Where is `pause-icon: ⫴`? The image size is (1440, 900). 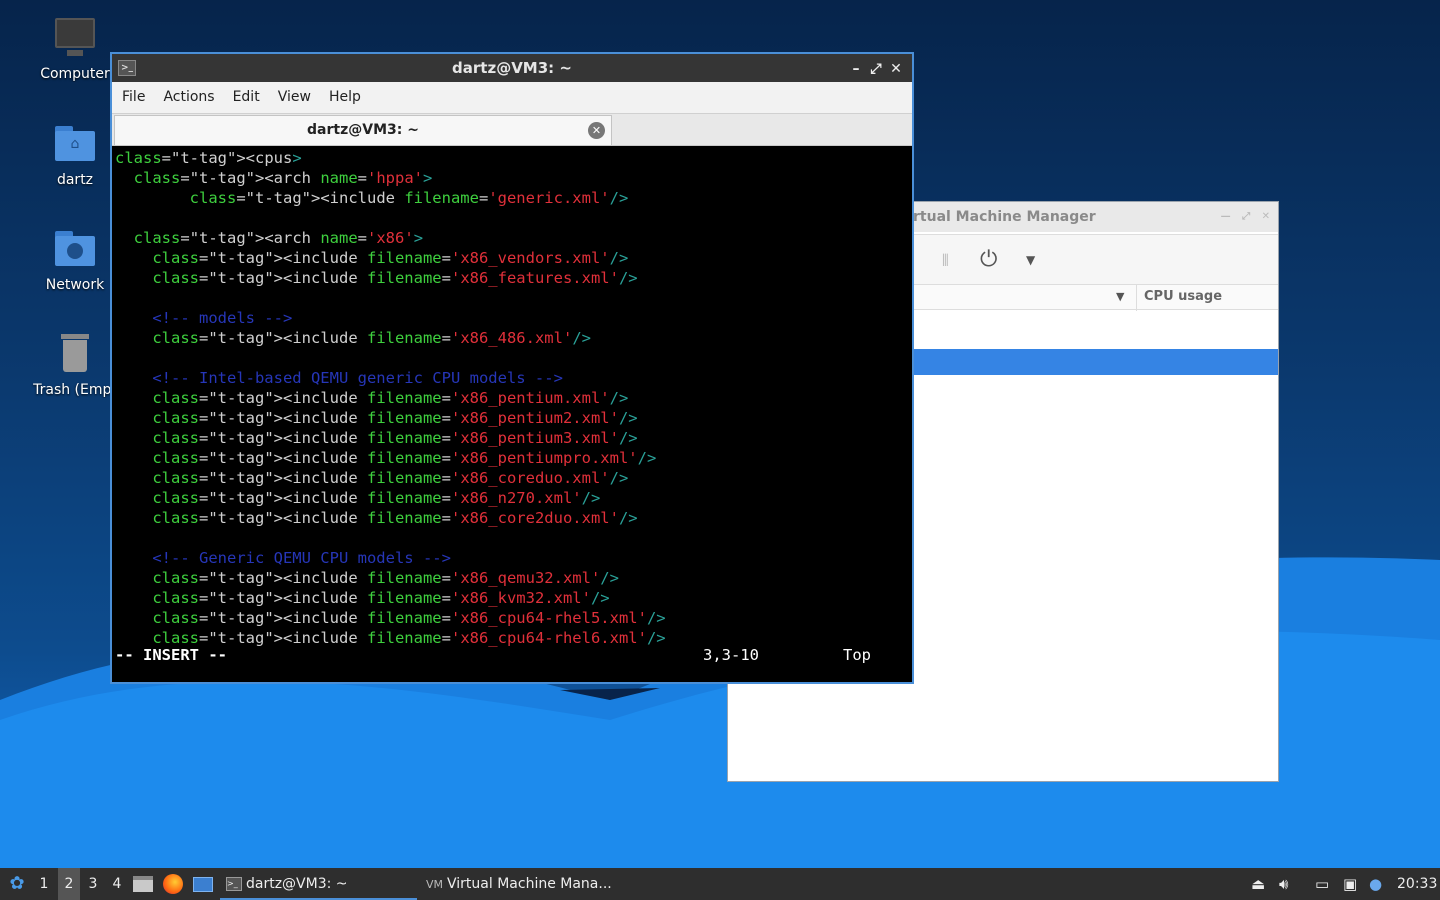 pause-icon: ⫴ is located at coordinates (945, 261).